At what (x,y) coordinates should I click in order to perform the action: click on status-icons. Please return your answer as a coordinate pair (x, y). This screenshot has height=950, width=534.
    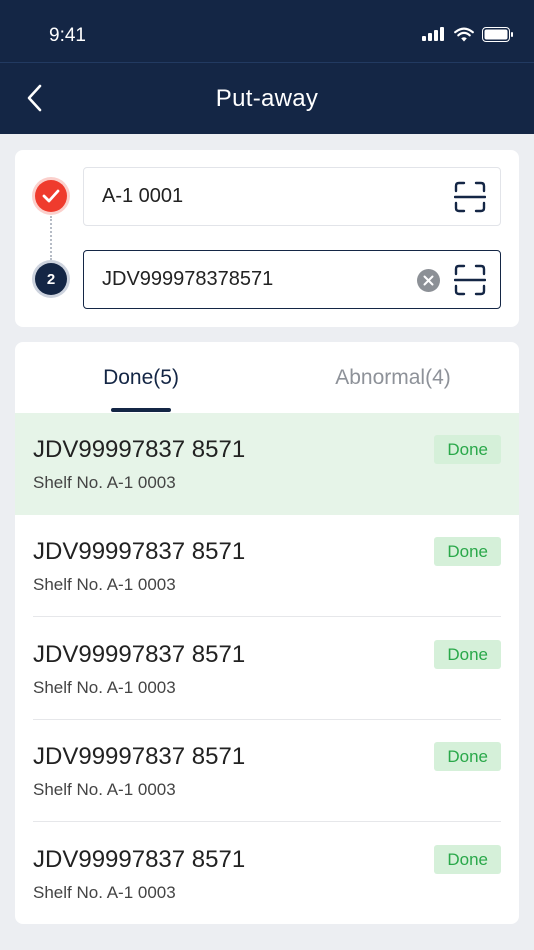
    Looking at the image, I should click on (468, 34).